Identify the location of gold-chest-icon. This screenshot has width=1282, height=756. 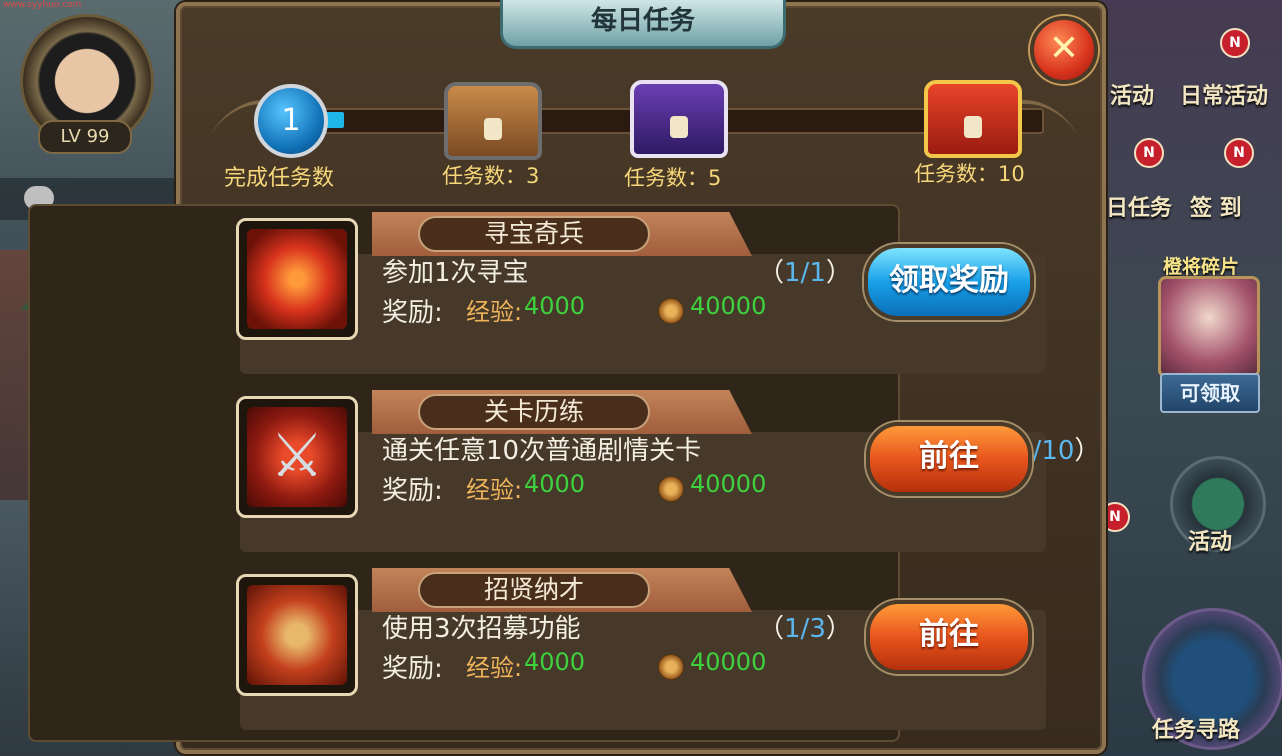
(973, 119).